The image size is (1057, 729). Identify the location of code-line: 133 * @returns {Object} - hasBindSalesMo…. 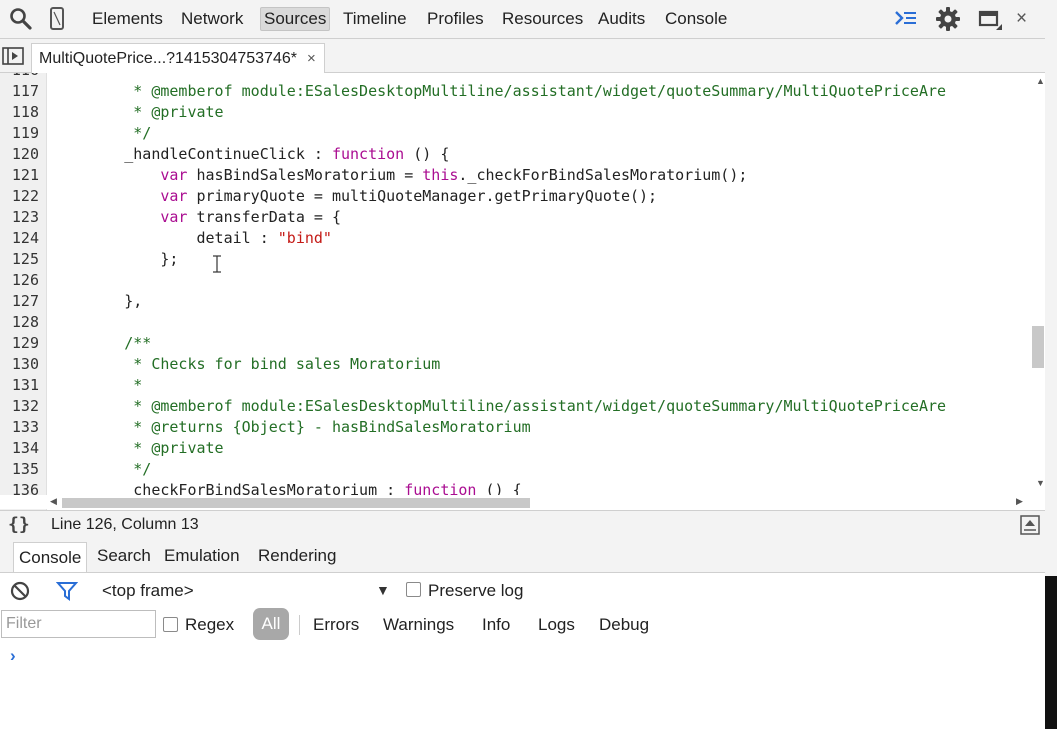
(522, 427).